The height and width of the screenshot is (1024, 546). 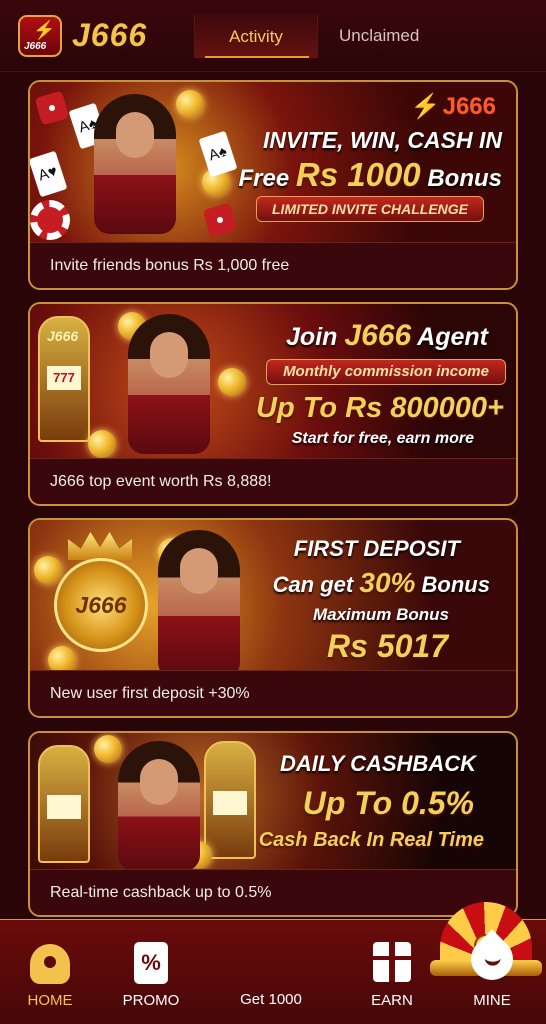 What do you see at coordinates (392, 962) in the screenshot?
I see `gift-icon` at bounding box center [392, 962].